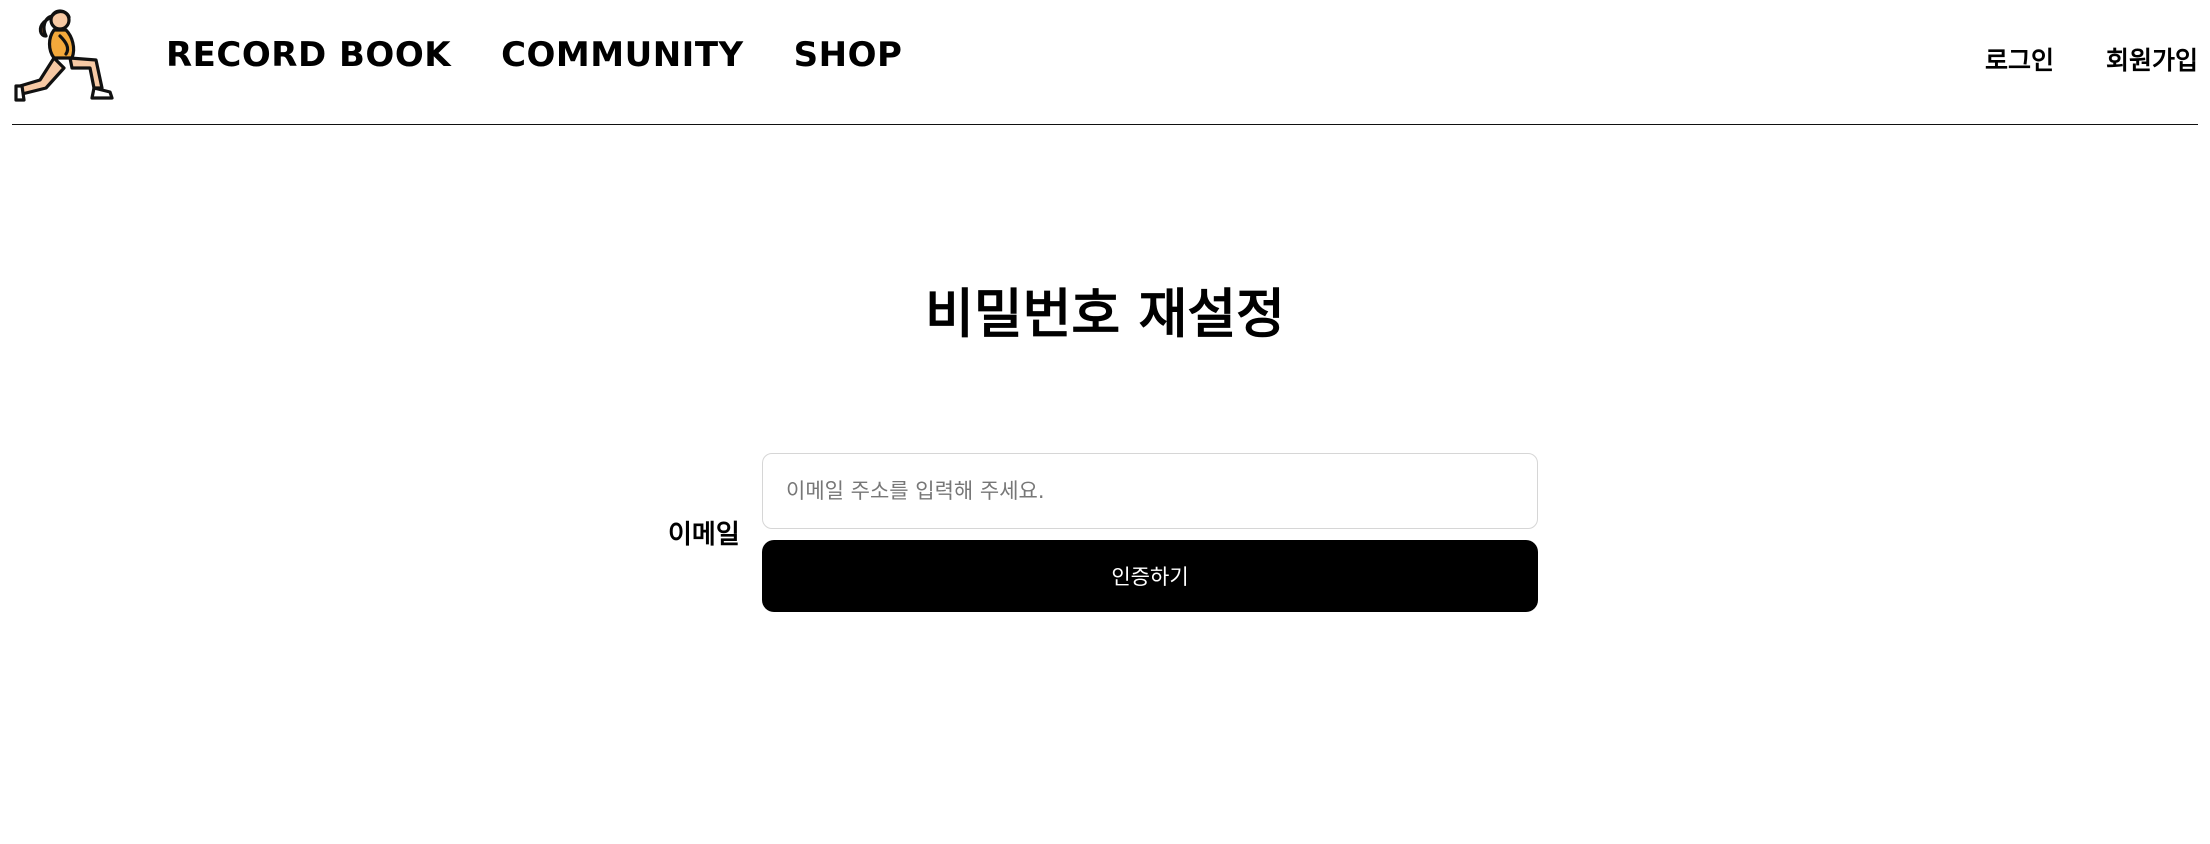  I want to click on email-input, so click(1150, 491).